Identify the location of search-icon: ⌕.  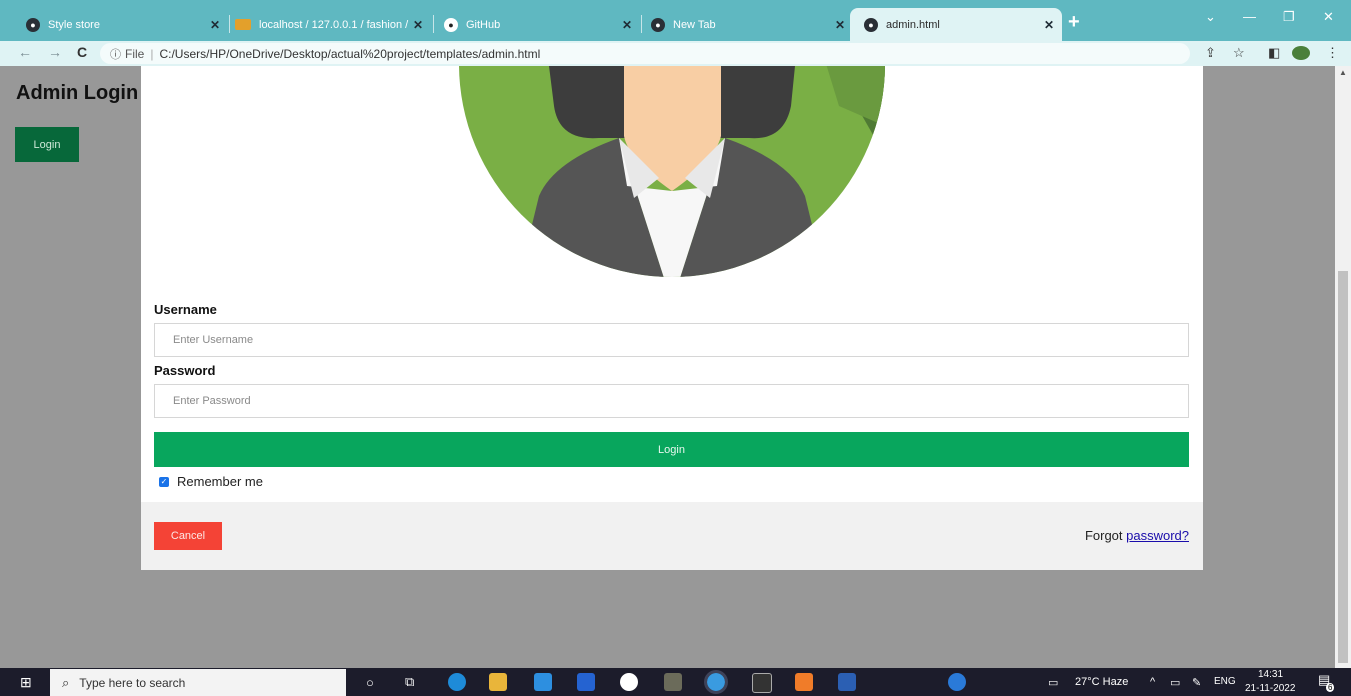
(66, 682).